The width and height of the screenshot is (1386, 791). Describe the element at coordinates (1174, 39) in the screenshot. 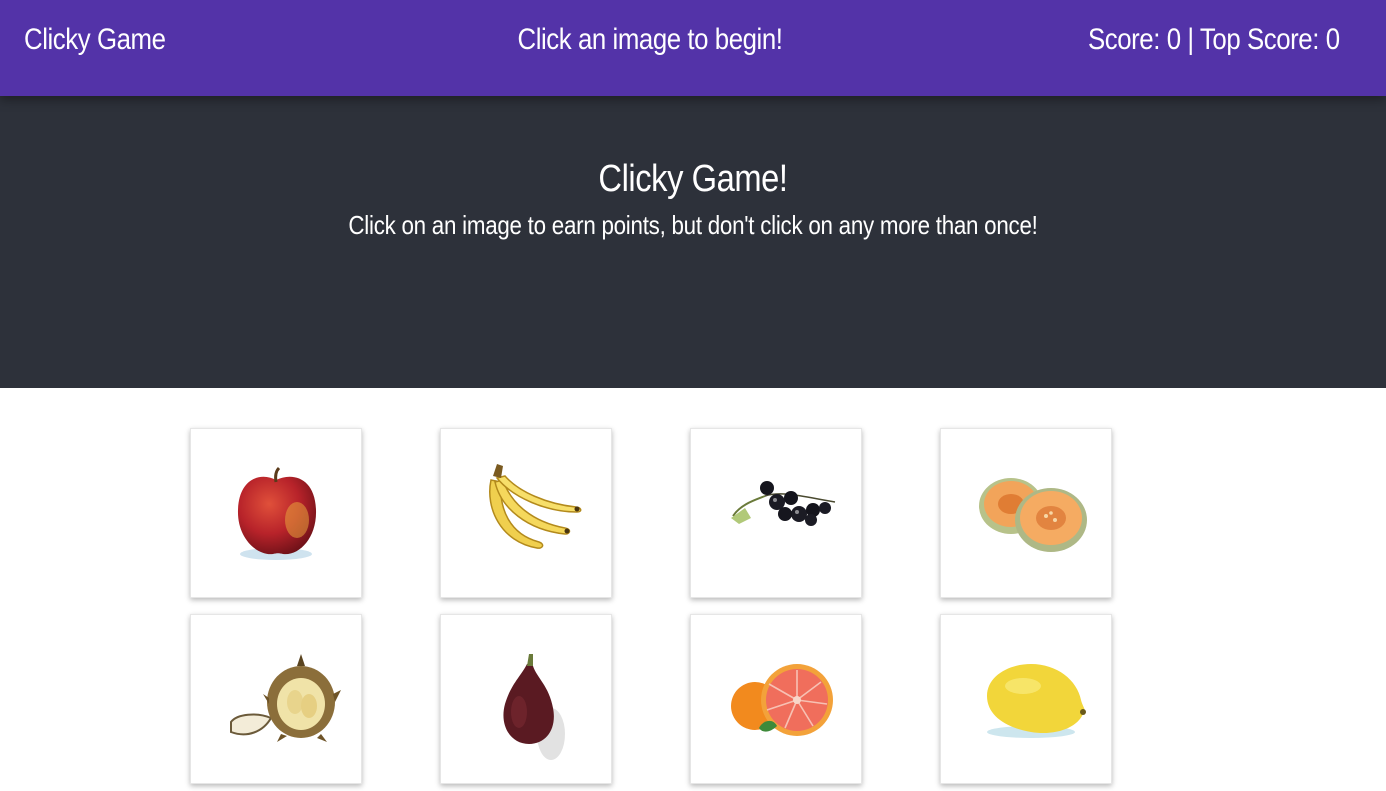

I see `score-value: 0` at that location.